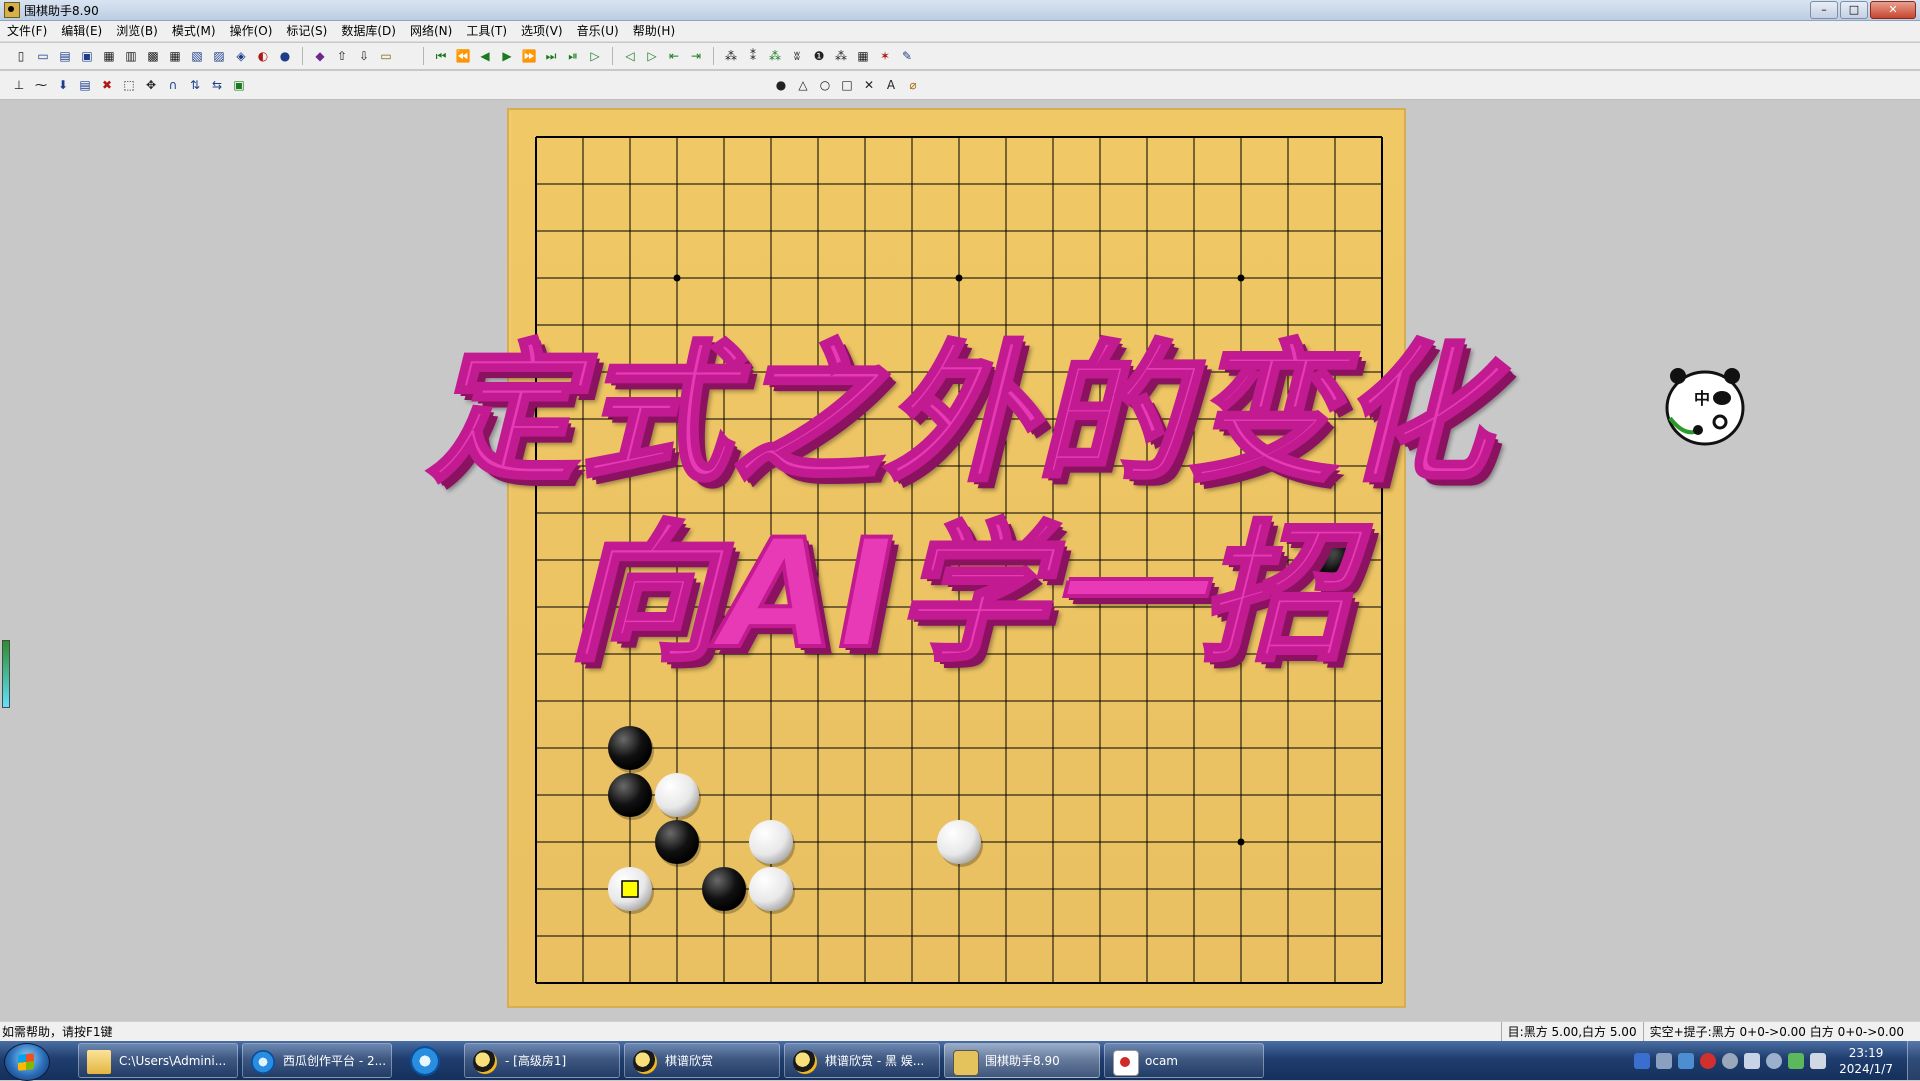 This screenshot has height=1081, width=1920. Describe the element at coordinates (542, 31) in the screenshot. I see `menu-options: 选项(V)` at that location.